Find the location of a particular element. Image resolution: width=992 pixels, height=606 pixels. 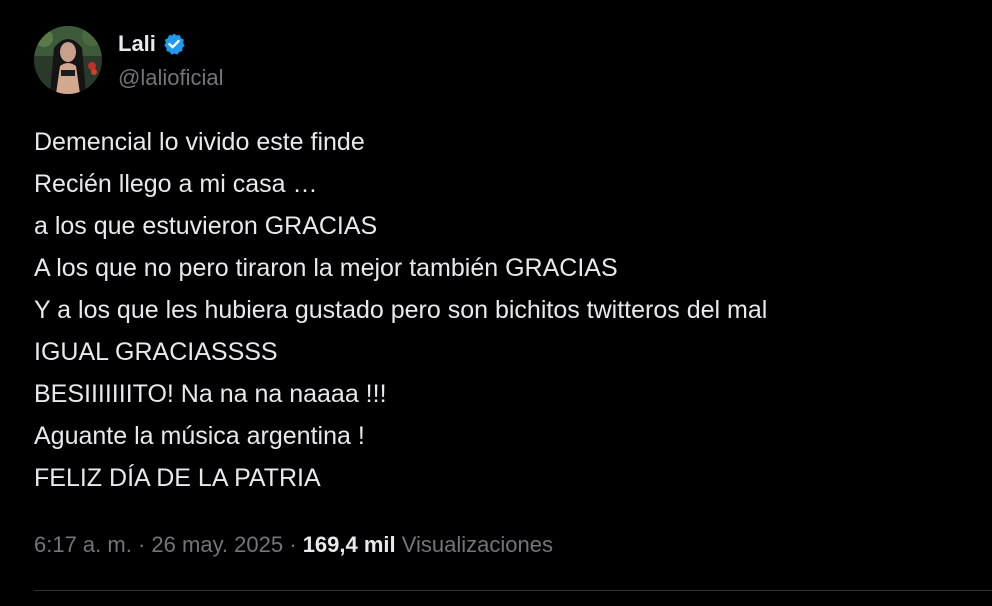

tweet-line: FELIZ DÍA DE LA PATRIA is located at coordinates (177, 478).